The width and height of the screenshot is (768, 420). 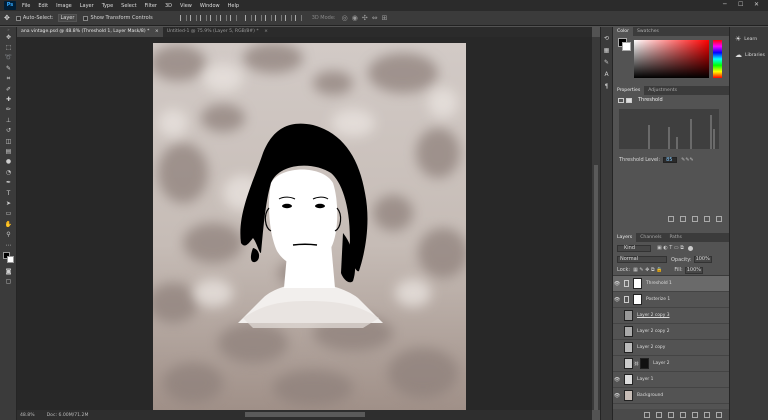 I want to click on auto-select-checkbox, so click(x=18, y=18).